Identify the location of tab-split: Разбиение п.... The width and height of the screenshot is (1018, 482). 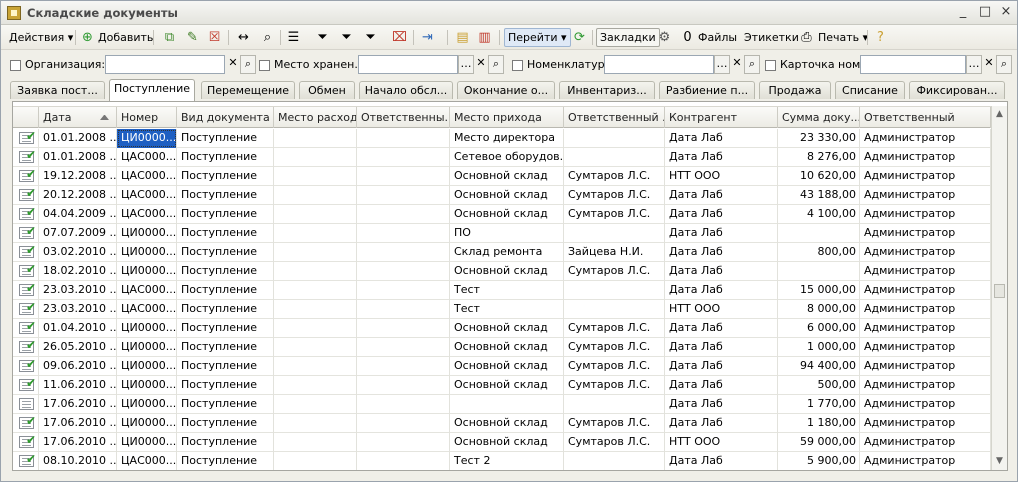
(707, 90).